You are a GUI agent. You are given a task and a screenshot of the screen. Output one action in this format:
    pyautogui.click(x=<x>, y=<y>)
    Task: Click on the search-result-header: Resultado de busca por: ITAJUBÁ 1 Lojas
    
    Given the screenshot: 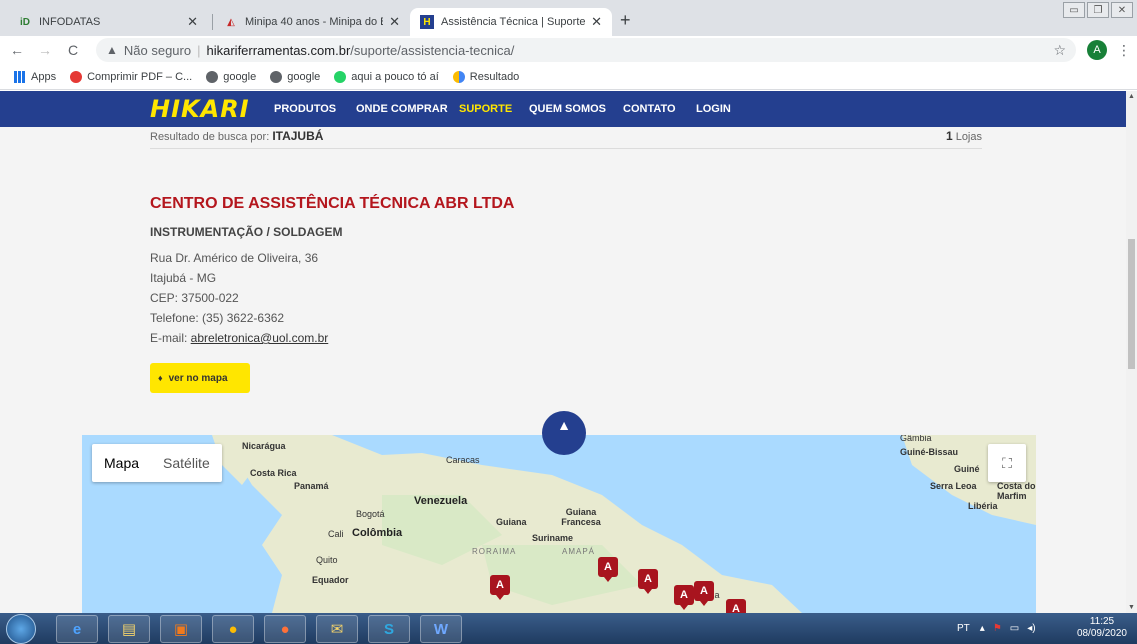 What is the action you would take?
    pyautogui.click(x=566, y=139)
    